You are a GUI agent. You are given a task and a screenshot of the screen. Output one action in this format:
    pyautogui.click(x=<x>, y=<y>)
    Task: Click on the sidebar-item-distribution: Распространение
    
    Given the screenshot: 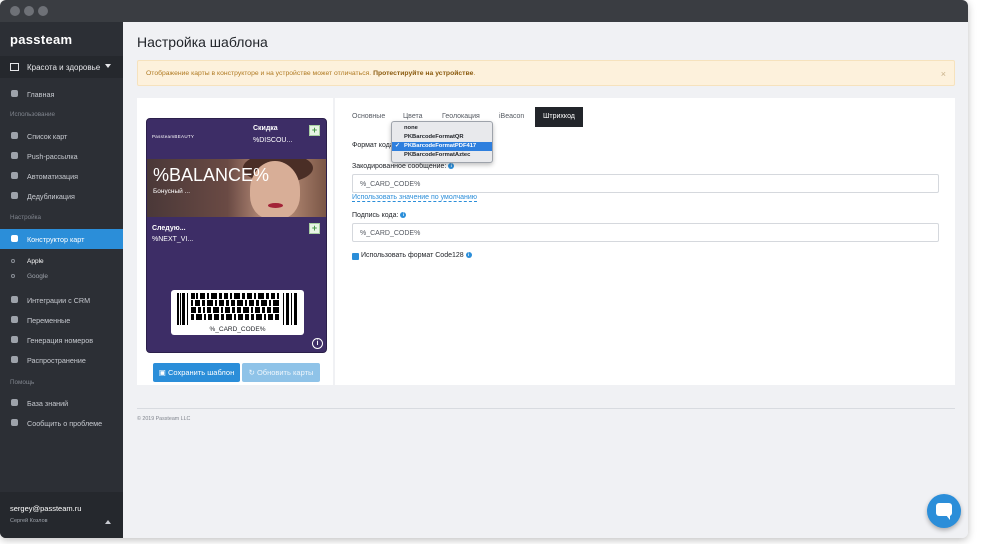 What is the action you would take?
    pyautogui.click(x=61, y=360)
    